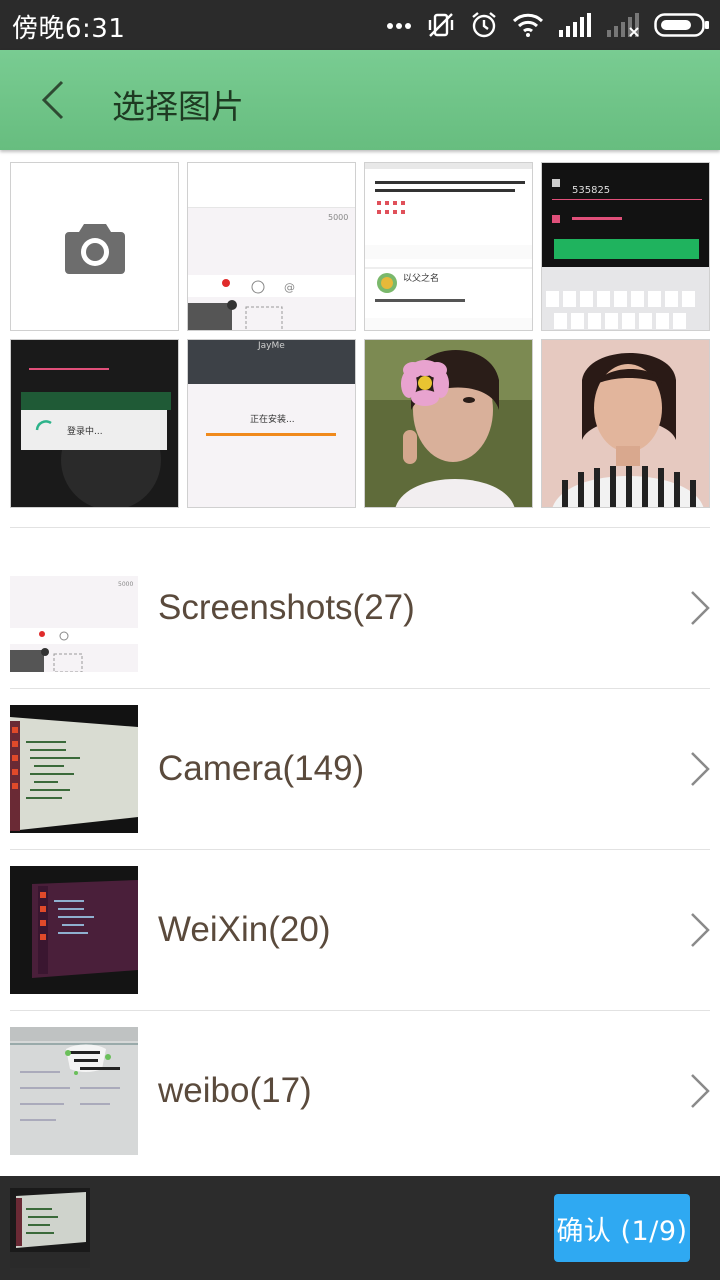 The image size is (720, 1280). What do you see at coordinates (69, 29) in the screenshot?
I see `status-time: 傍晚6:31` at bounding box center [69, 29].